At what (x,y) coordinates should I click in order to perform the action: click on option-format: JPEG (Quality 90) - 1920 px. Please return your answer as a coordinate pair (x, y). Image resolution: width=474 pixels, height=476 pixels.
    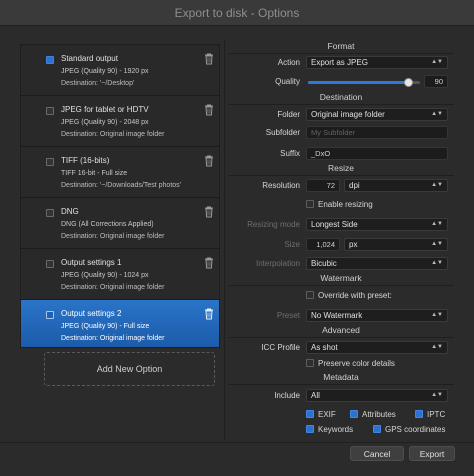
    Looking at the image, I should click on (105, 71).